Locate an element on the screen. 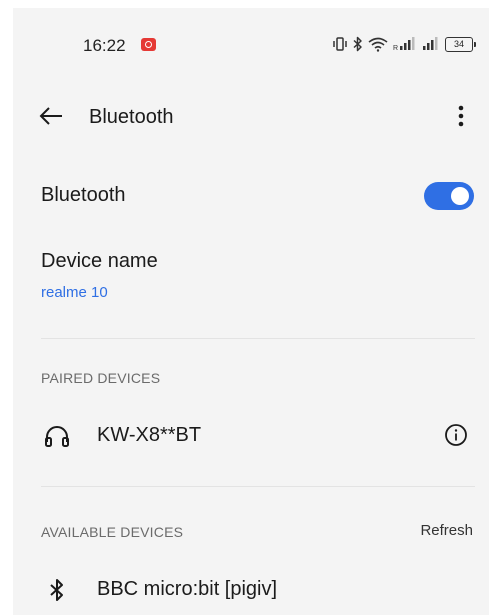 Image resolution: width=494 pixels, height=615 pixels. page-title: Bluetooth is located at coordinates (131, 117).